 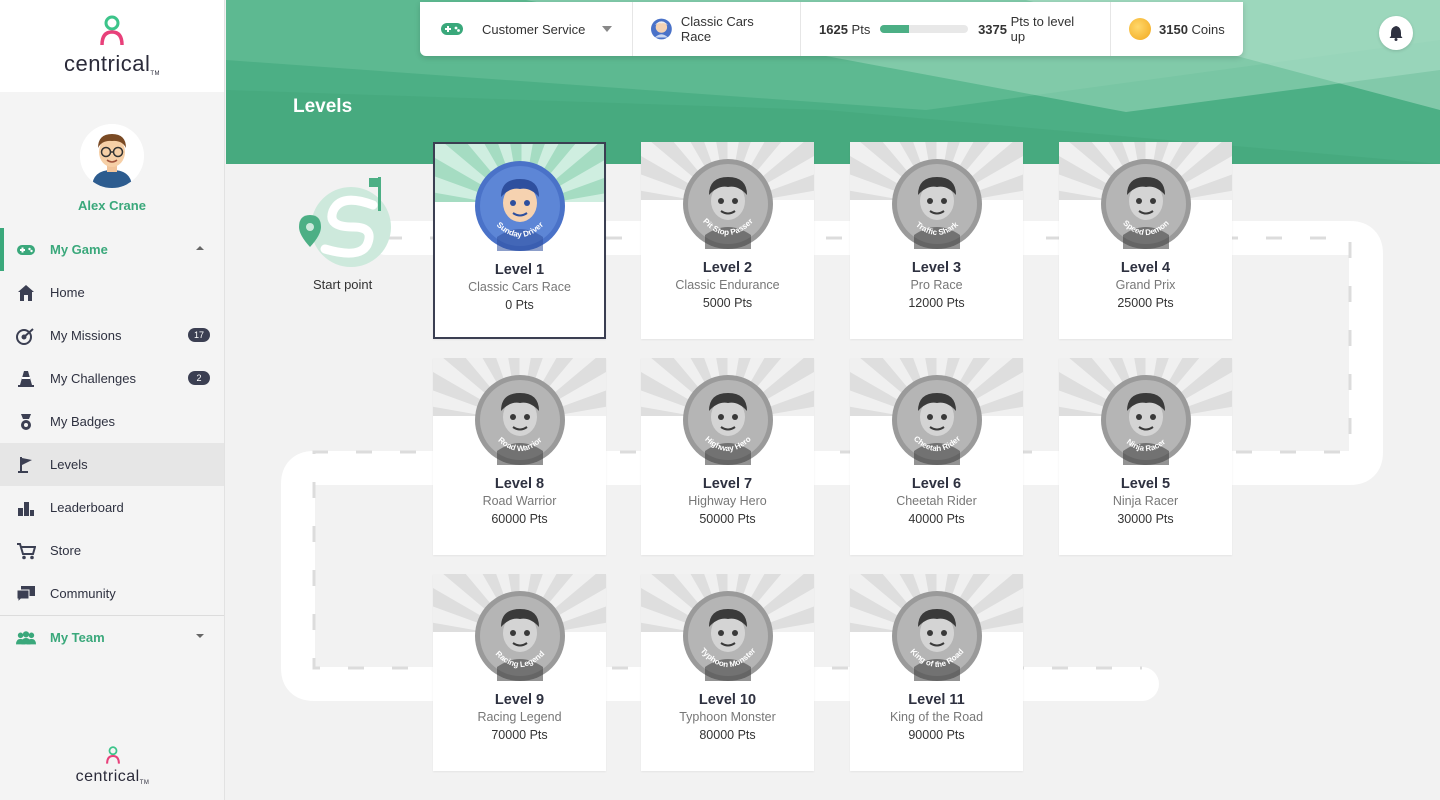 I want to click on level-card-4: Speed Demon Level 4 Grand Prix 25000 Pts, so click(x=1145, y=240).